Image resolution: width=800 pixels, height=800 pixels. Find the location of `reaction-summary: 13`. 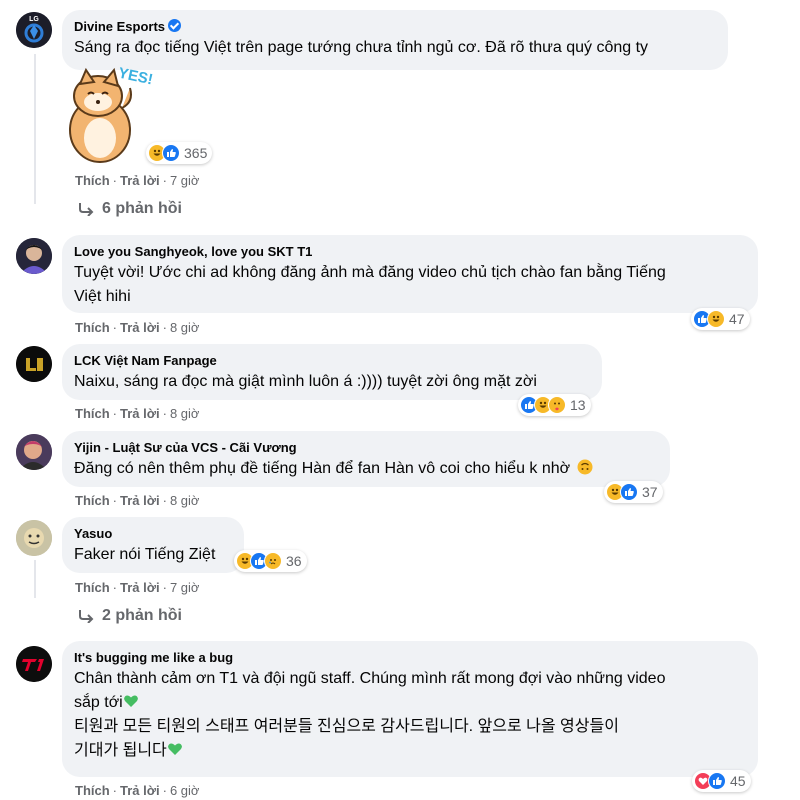

reaction-summary: 13 is located at coordinates (554, 405).